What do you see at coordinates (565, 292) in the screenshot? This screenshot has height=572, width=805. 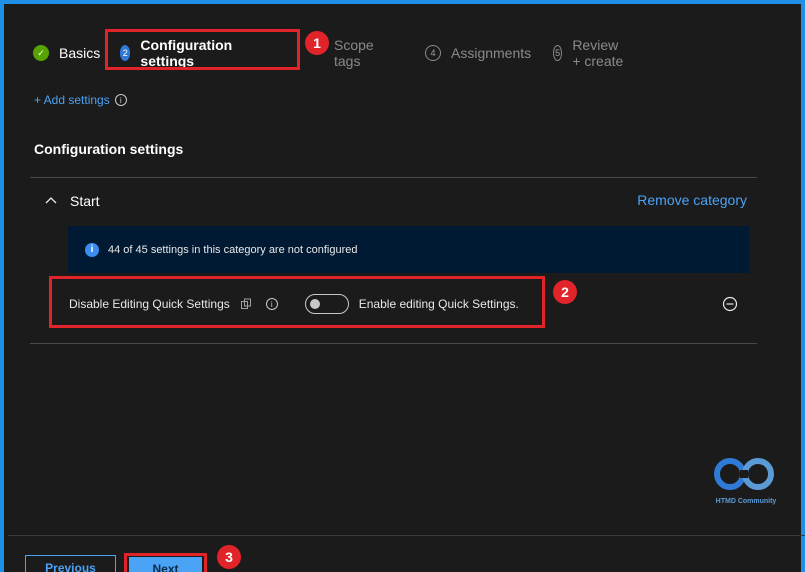 I see `callout-badge: 2` at bounding box center [565, 292].